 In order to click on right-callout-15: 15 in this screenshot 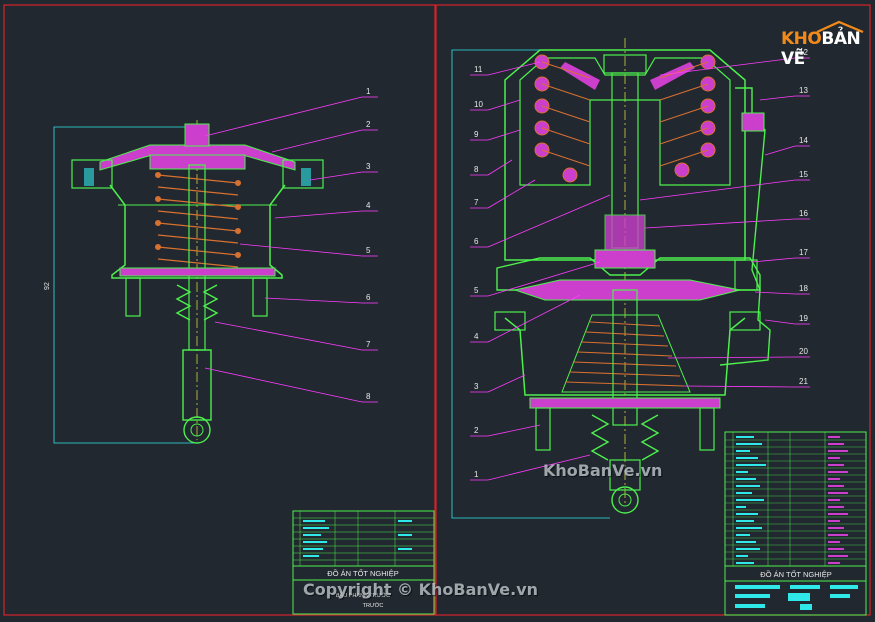, I will do `click(803, 174)`.